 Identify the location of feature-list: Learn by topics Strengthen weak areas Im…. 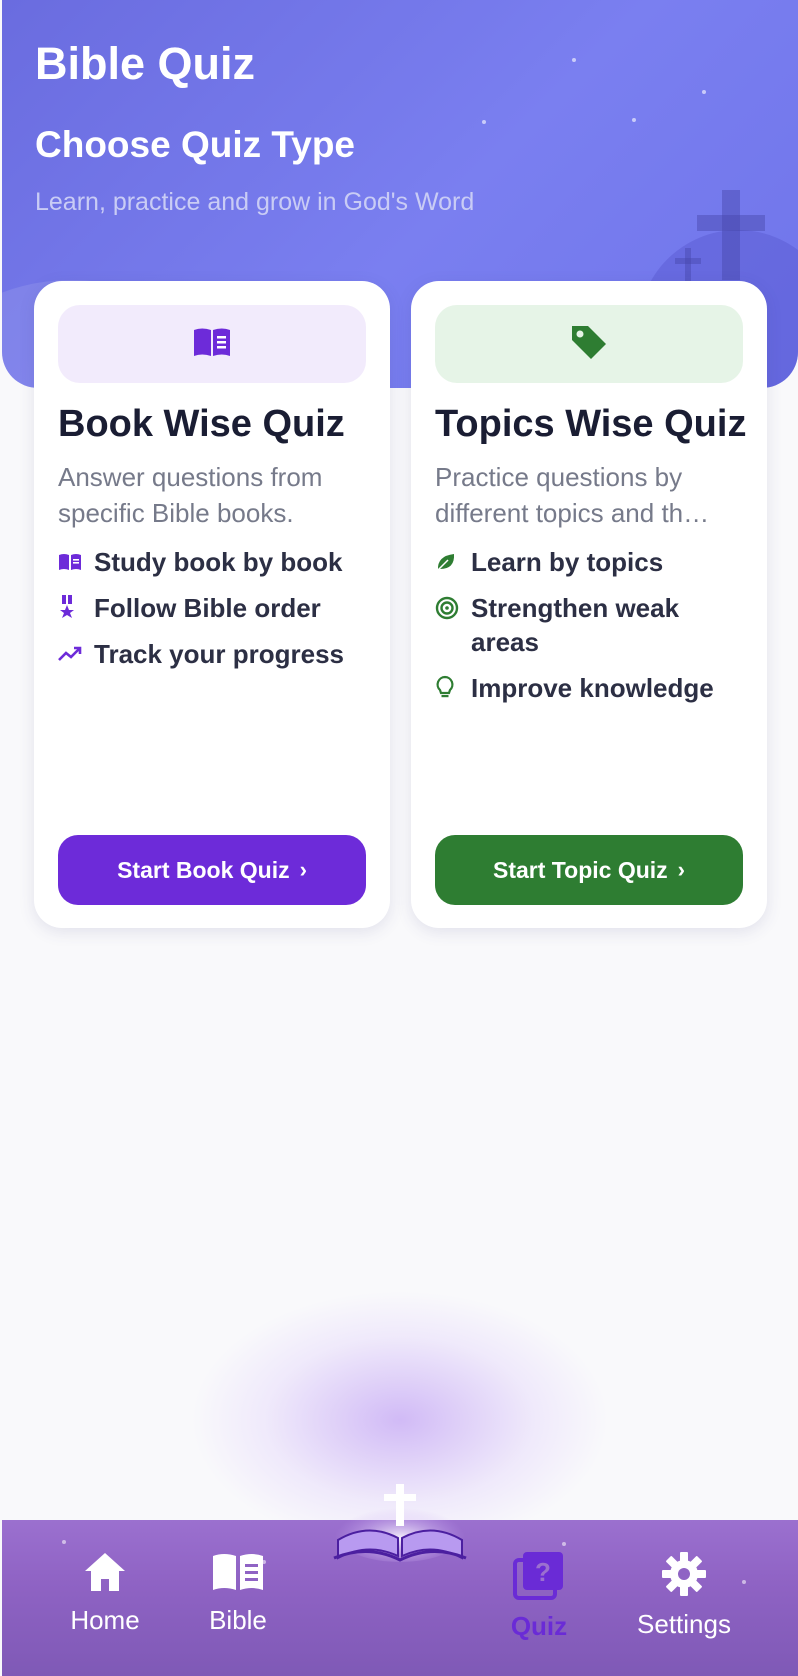
(593, 631).